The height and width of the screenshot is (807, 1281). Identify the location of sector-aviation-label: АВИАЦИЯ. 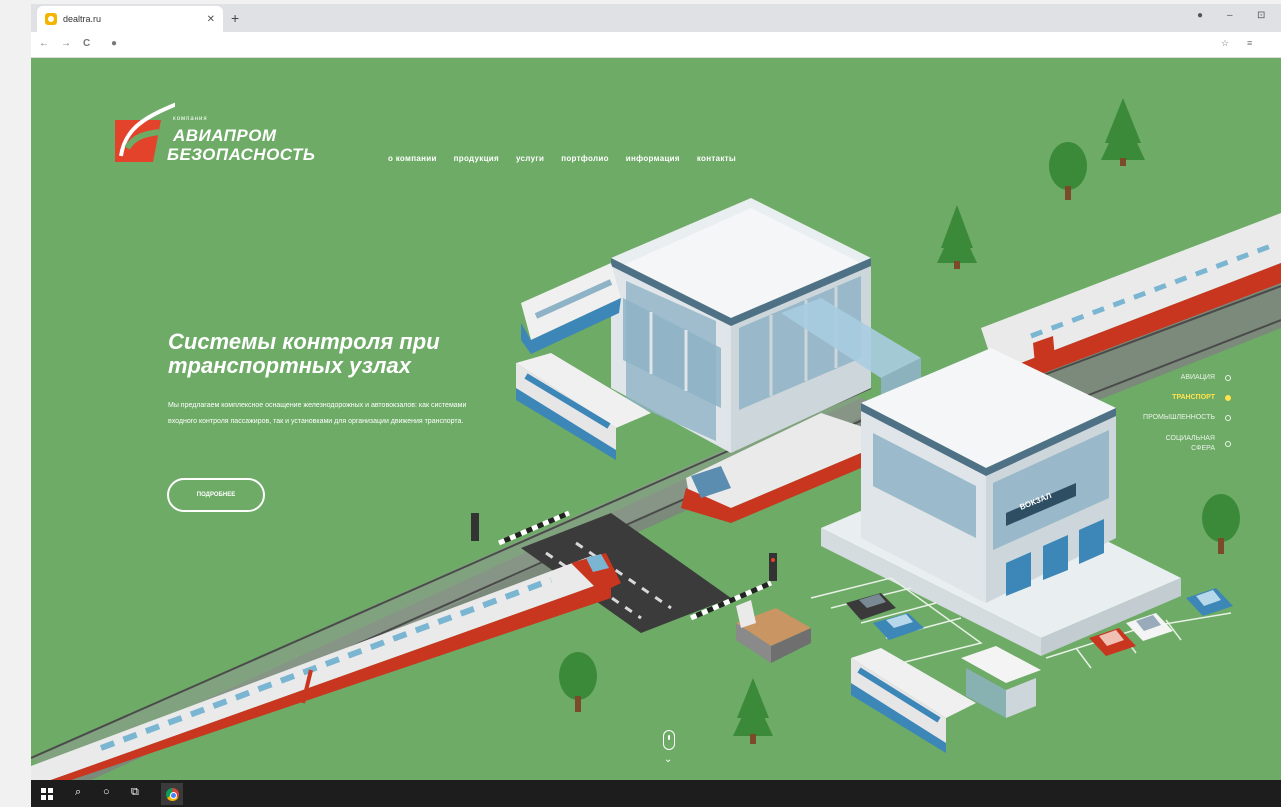
(1197, 377).